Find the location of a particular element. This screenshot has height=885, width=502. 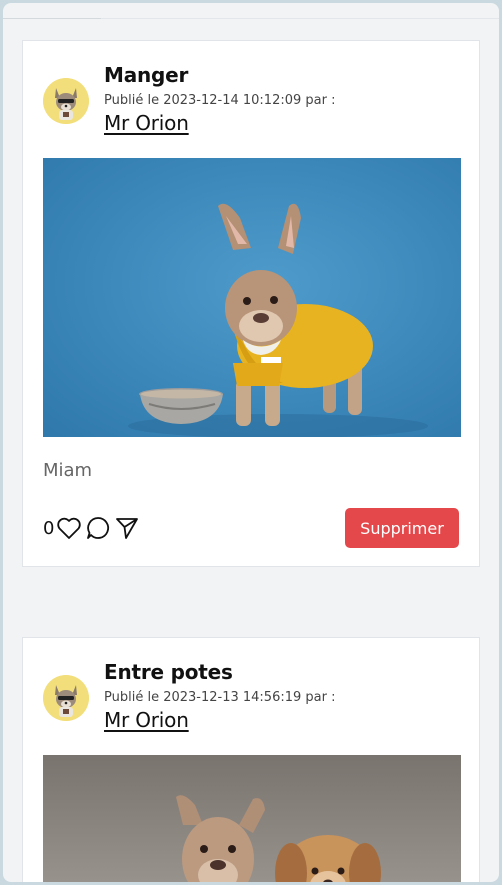

top-divider-accent is located at coordinates (52, 18).